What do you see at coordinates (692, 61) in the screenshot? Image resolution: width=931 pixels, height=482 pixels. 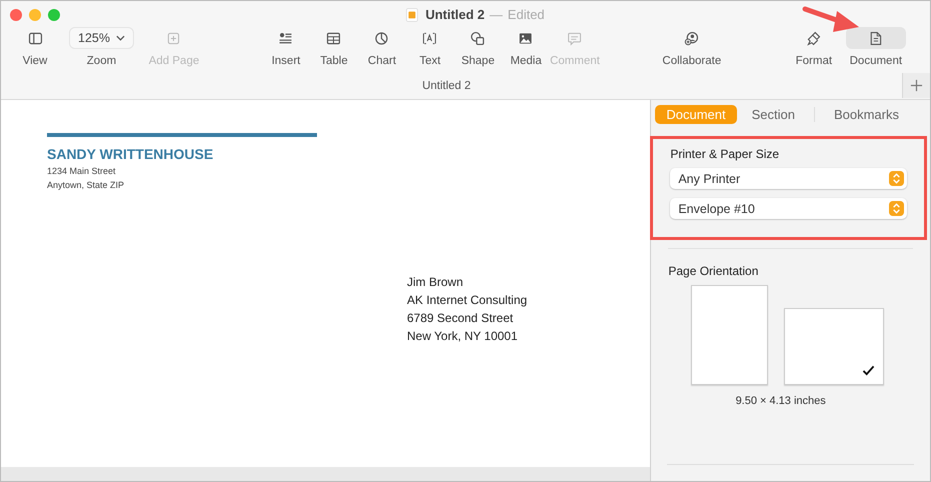 I see `toolbar-label: Collaborate` at bounding box center [692, 61].